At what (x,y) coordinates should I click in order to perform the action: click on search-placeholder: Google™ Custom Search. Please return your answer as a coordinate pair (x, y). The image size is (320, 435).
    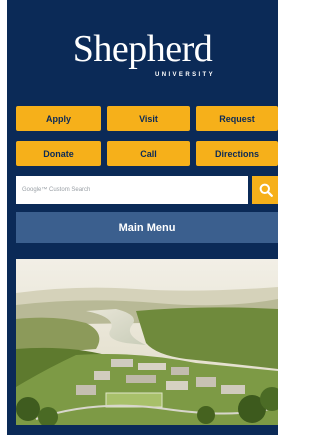
    Looking at the image, I should click on (56, 190).